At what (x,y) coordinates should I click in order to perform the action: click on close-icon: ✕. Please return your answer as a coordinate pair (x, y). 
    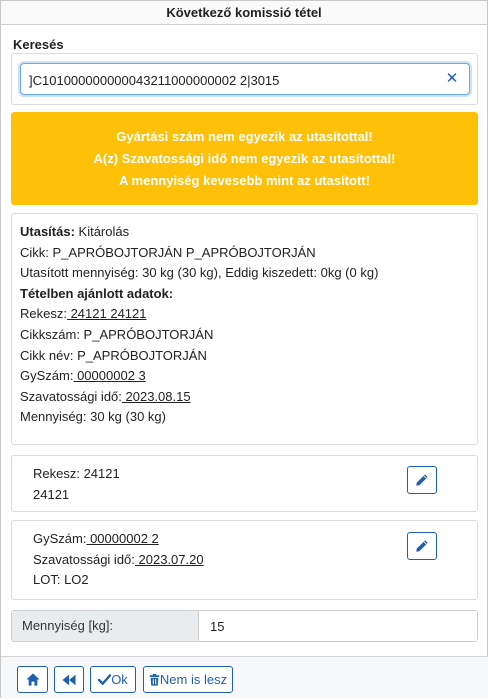
    Looking at the image, I should click on (452, 79).